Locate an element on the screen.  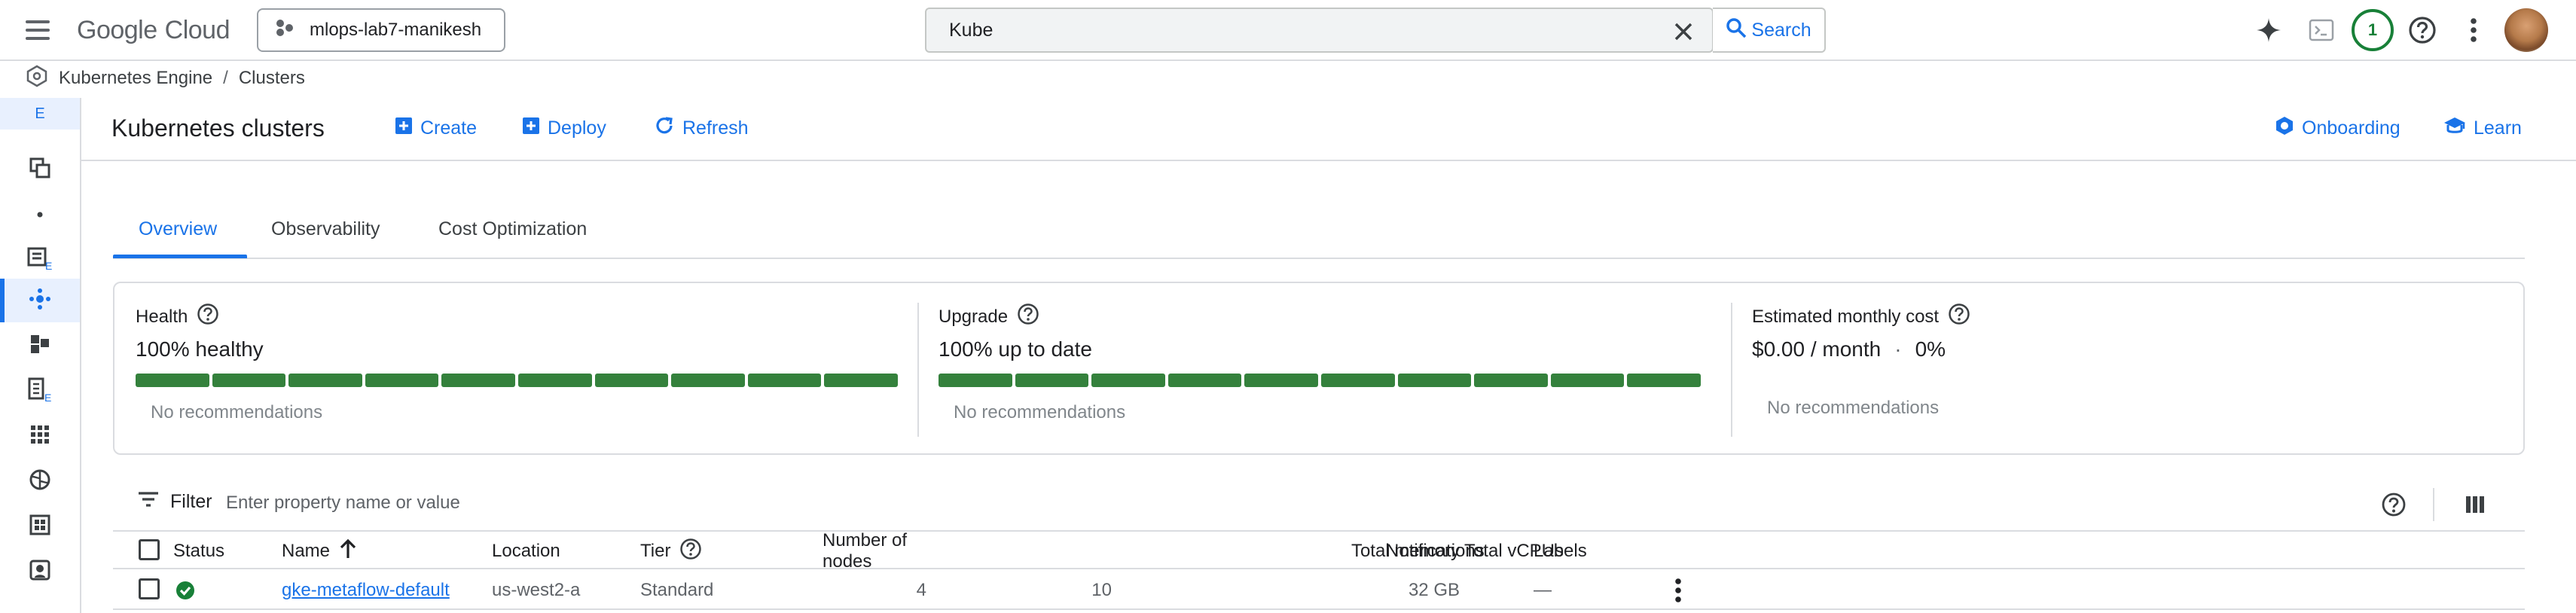
project-icon is located at coordinates (285, 31).